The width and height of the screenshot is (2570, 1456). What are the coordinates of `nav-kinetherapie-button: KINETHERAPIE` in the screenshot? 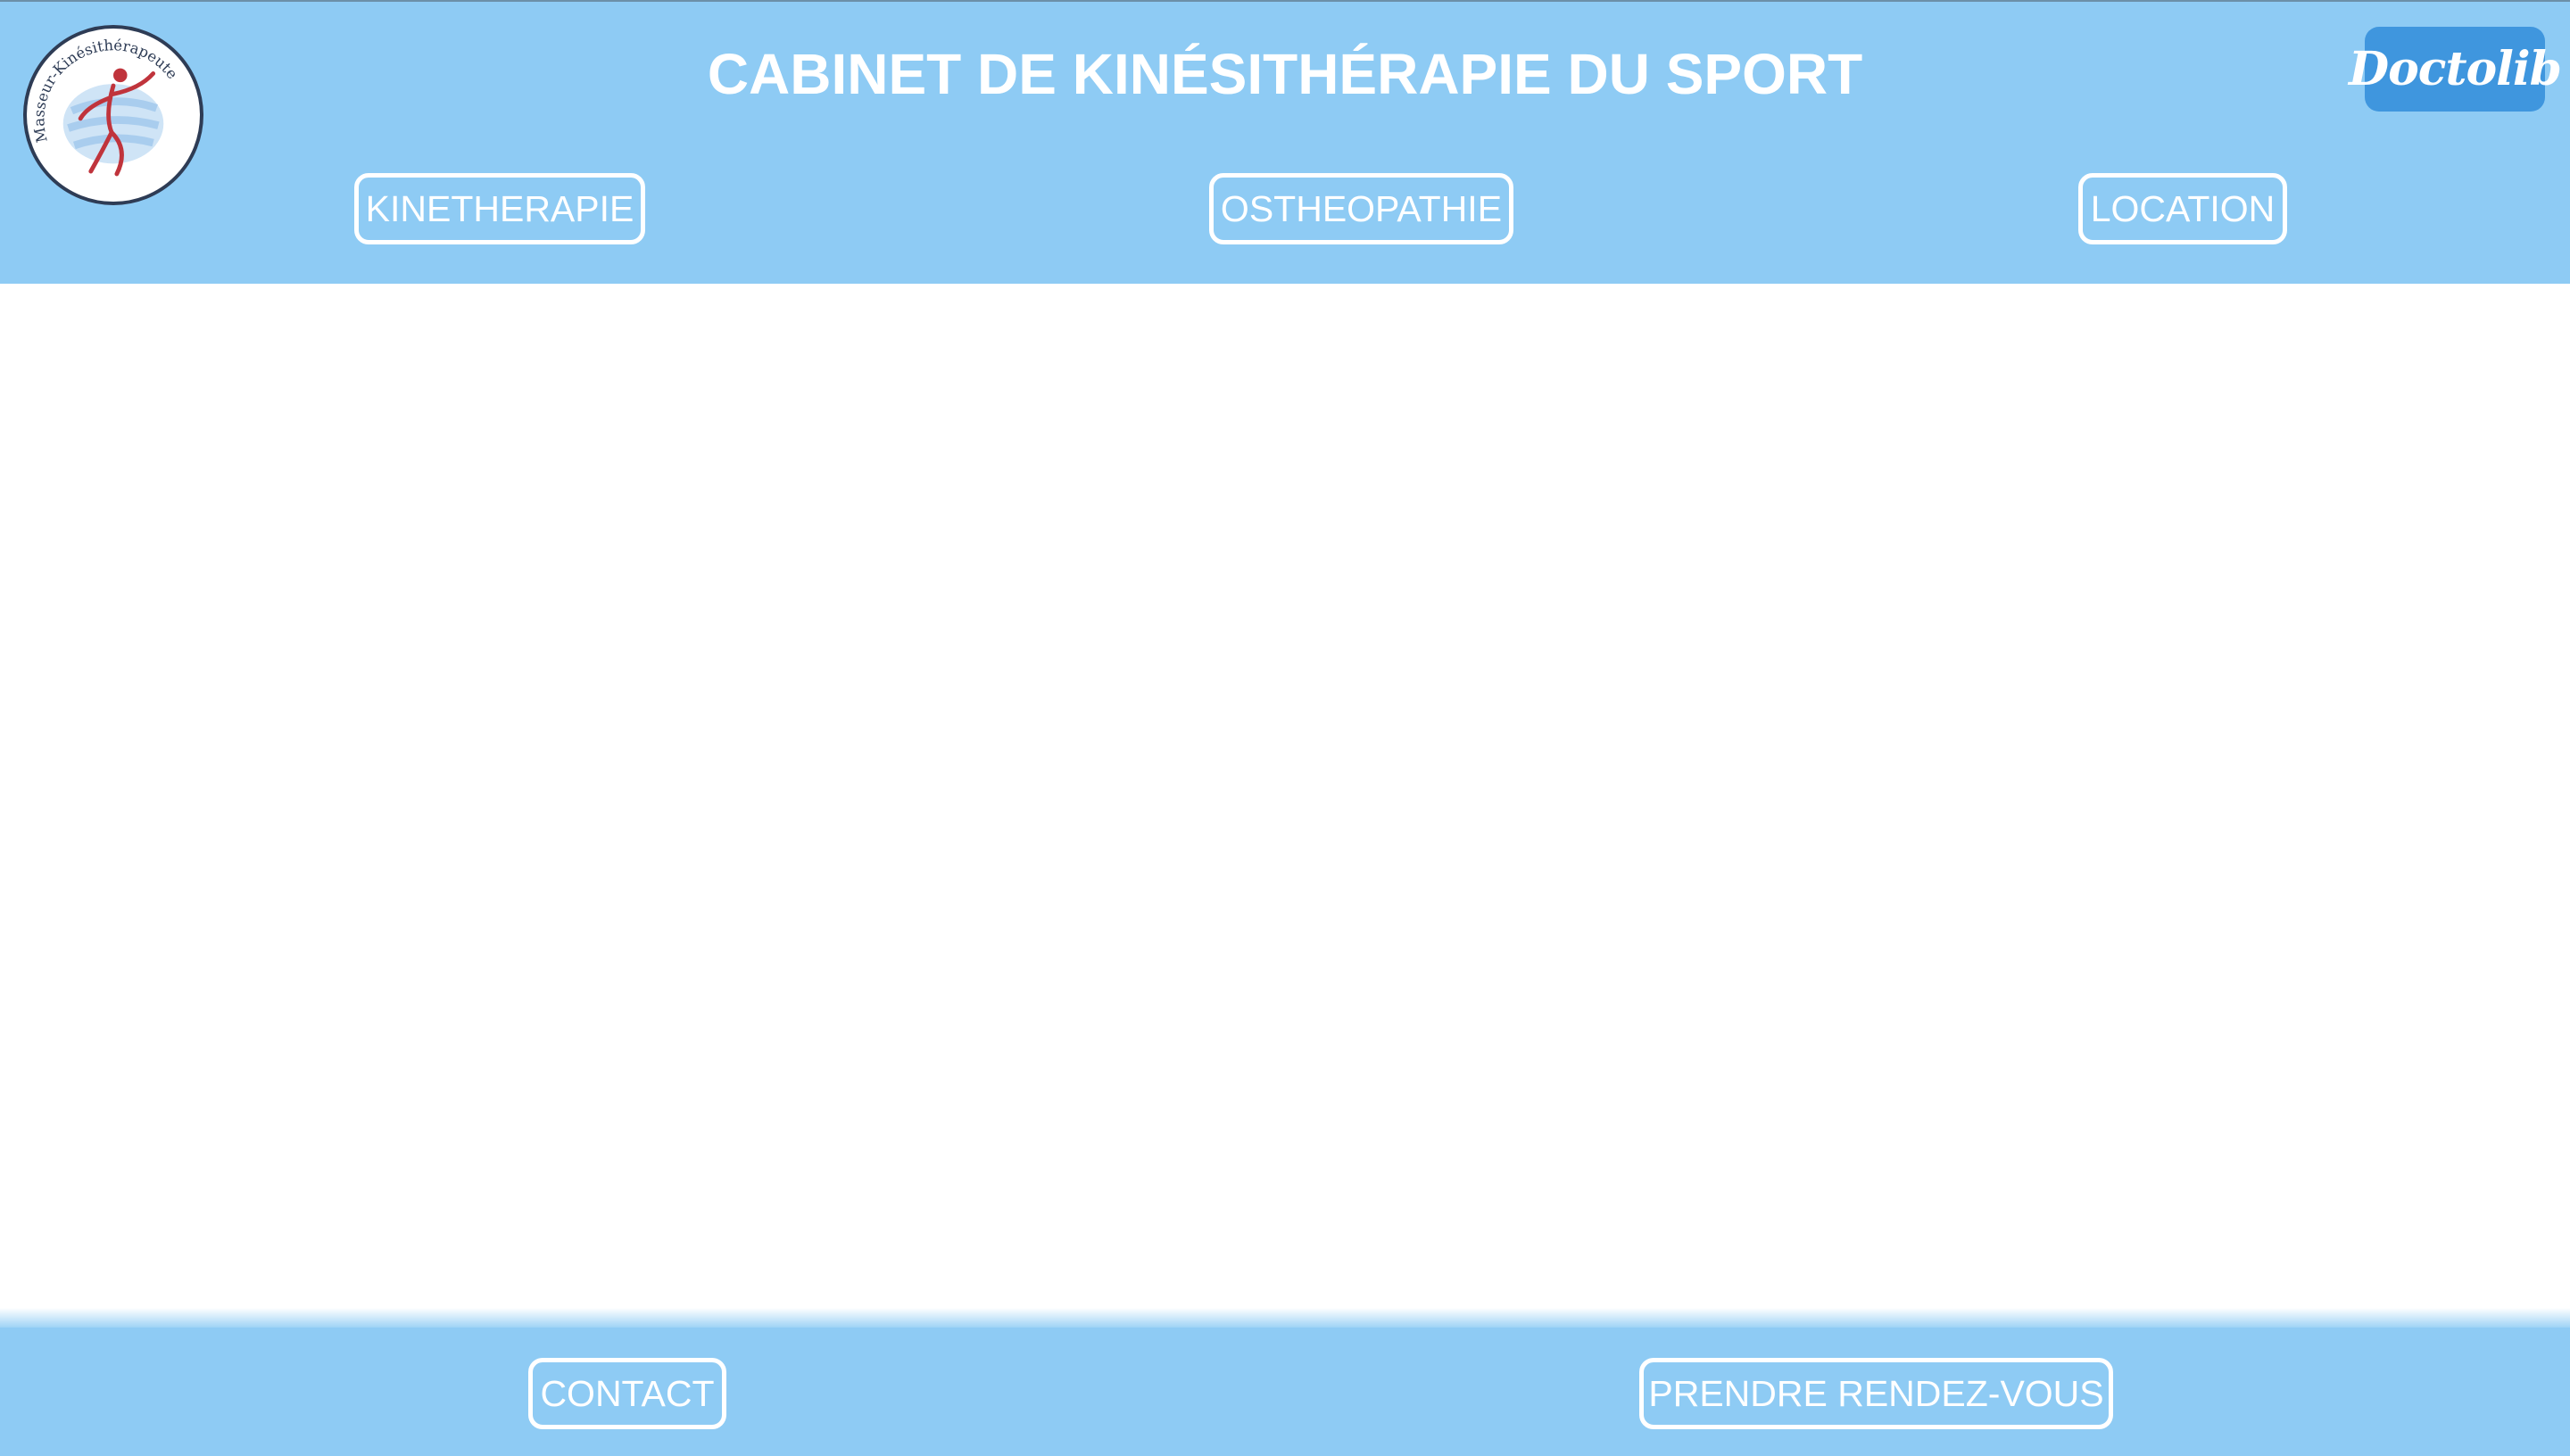 It's located at (499, 208).